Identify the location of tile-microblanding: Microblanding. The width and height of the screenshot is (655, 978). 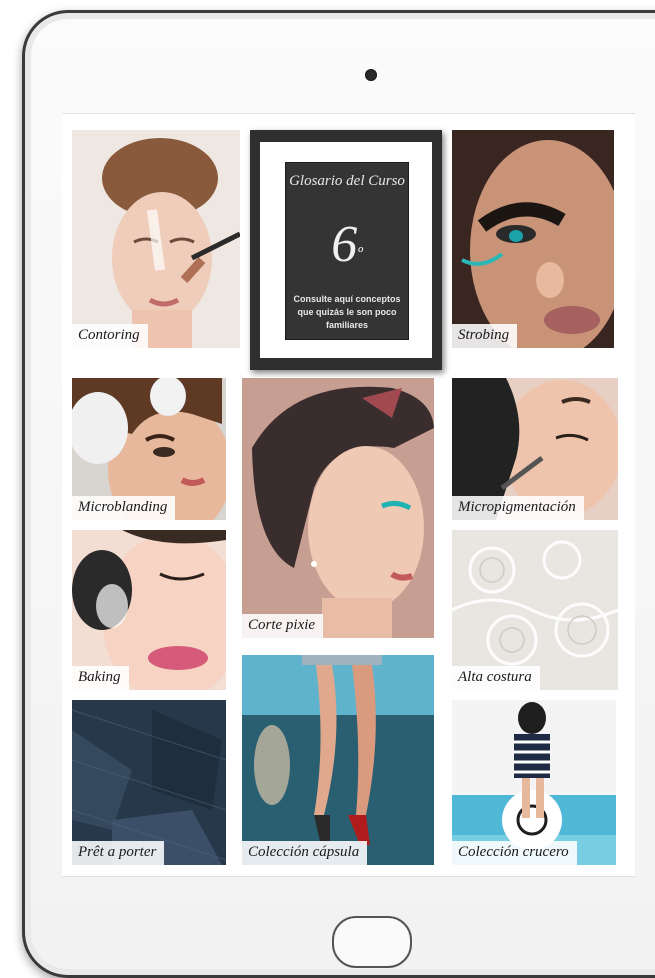
(149, 449).